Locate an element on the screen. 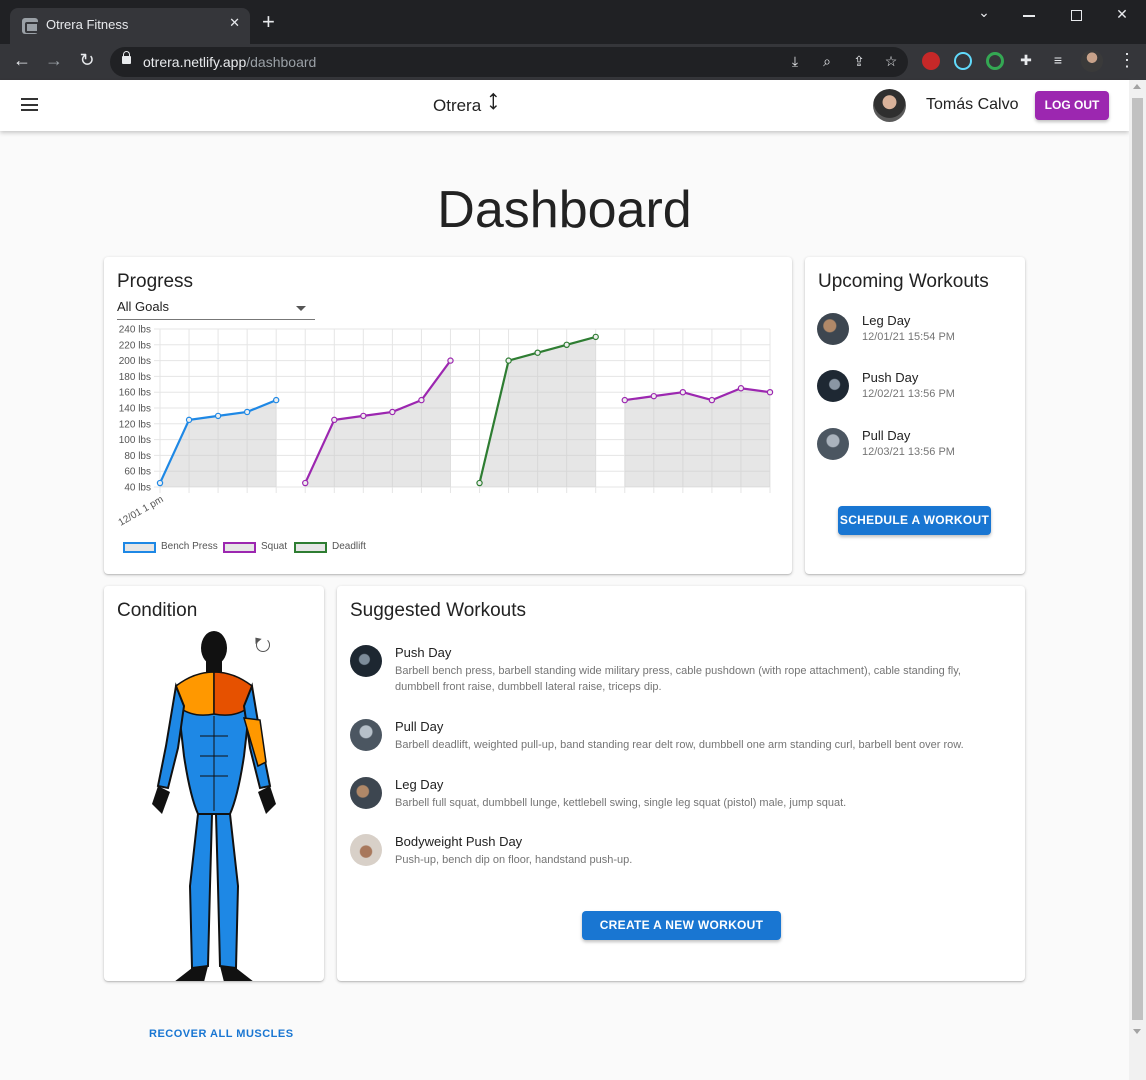  scroll-thumb is located at coordinates (1137, 559).